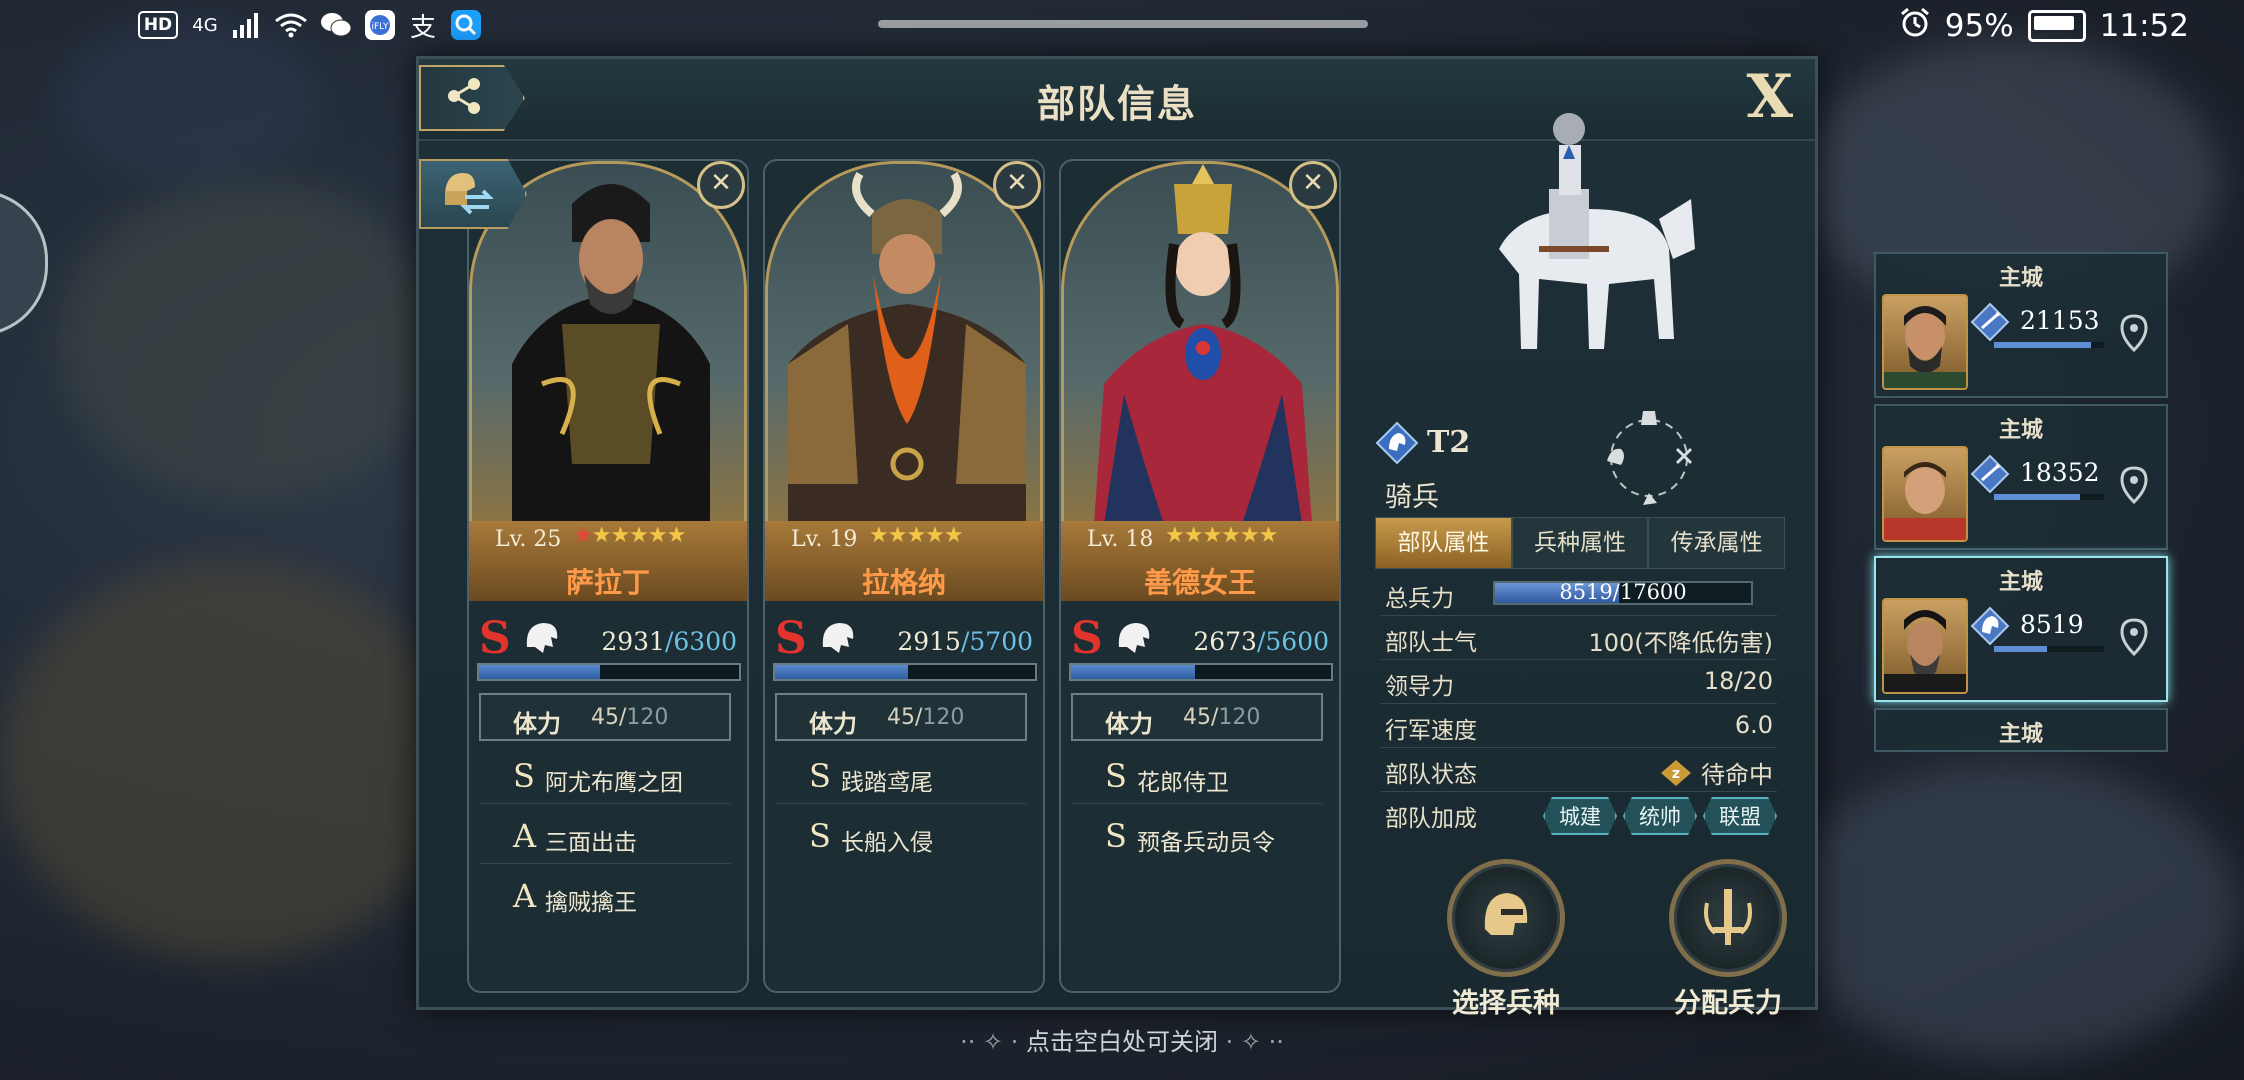  Describe the element at coordinates (291, 25) in the screenshot. I see `wifi-icon` at that location.